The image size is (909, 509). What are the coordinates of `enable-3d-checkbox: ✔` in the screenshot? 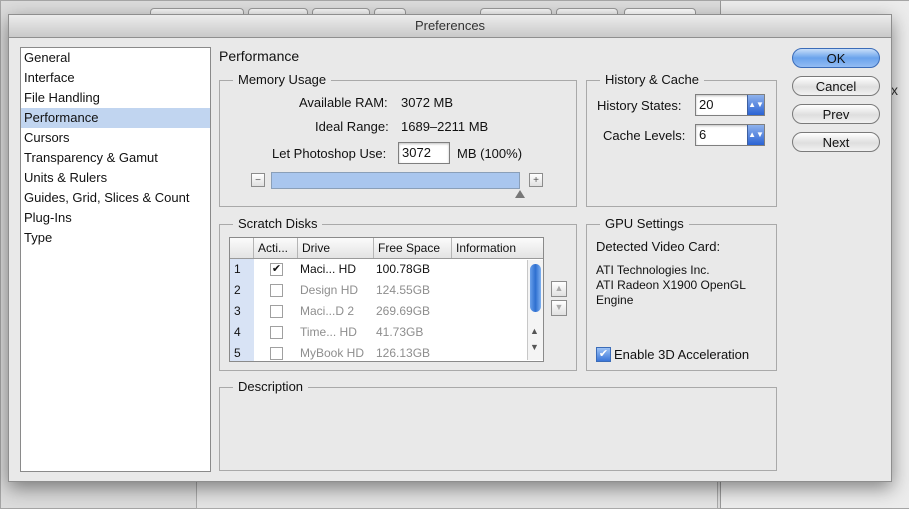 It's located at (603, 354).